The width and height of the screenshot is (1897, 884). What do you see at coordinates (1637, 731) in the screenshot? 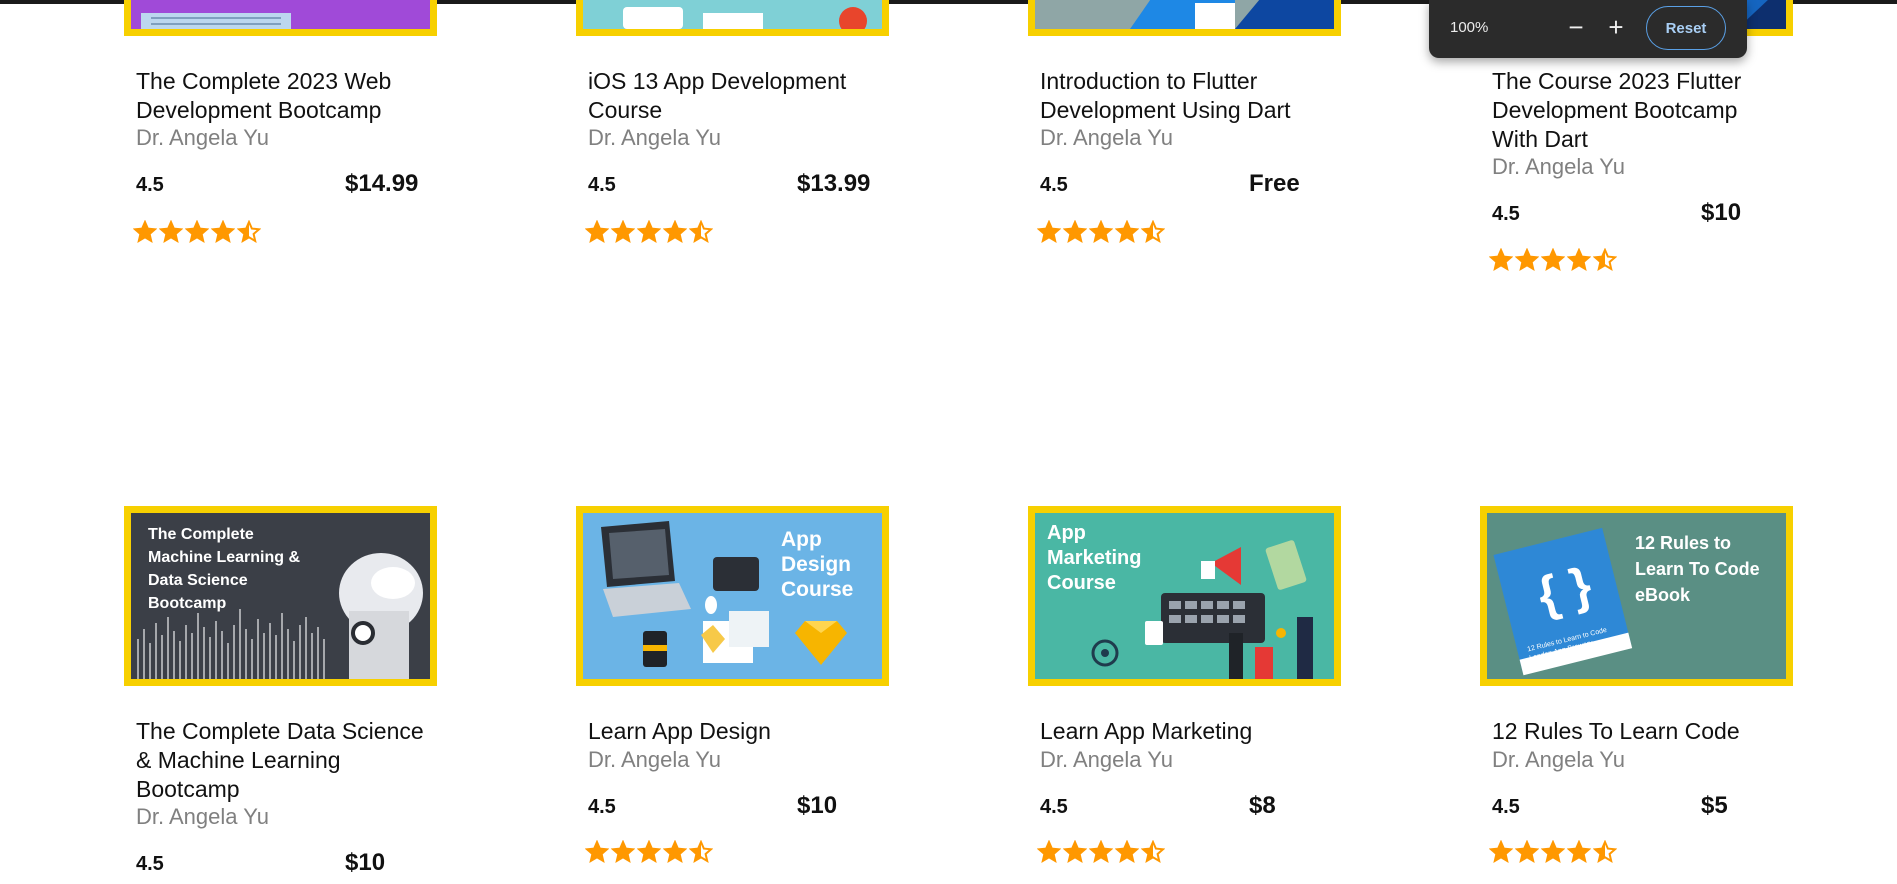
I see `course-title: 12 Rules To Learn Code` at bounding box center [1637, 731].